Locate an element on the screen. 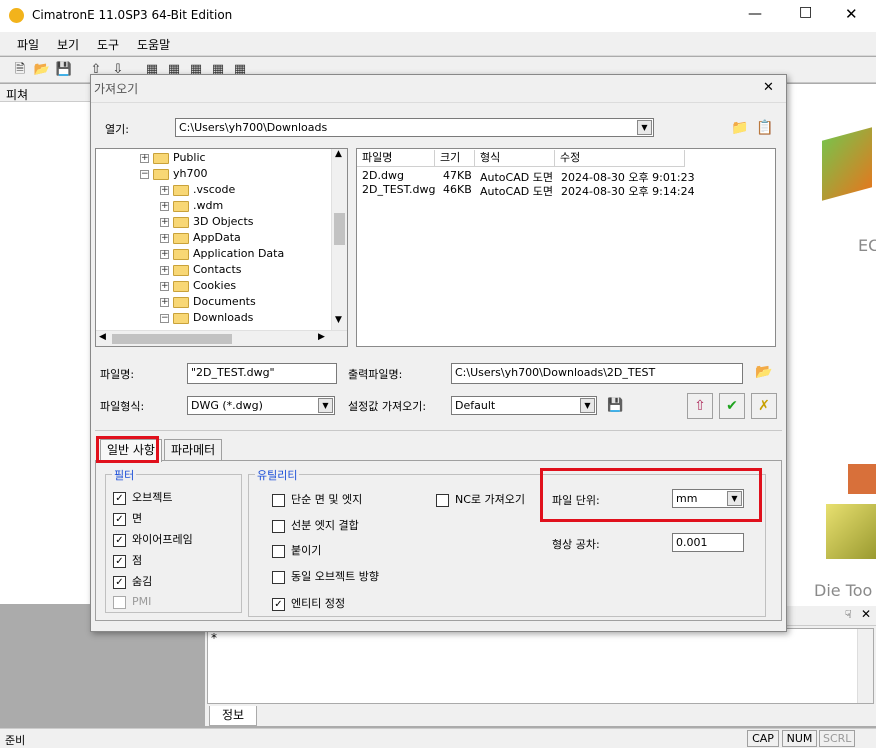 This screenshot has width=876, height=748. tree-item-downloads: − Downloads is located at coordinates (206, 318).